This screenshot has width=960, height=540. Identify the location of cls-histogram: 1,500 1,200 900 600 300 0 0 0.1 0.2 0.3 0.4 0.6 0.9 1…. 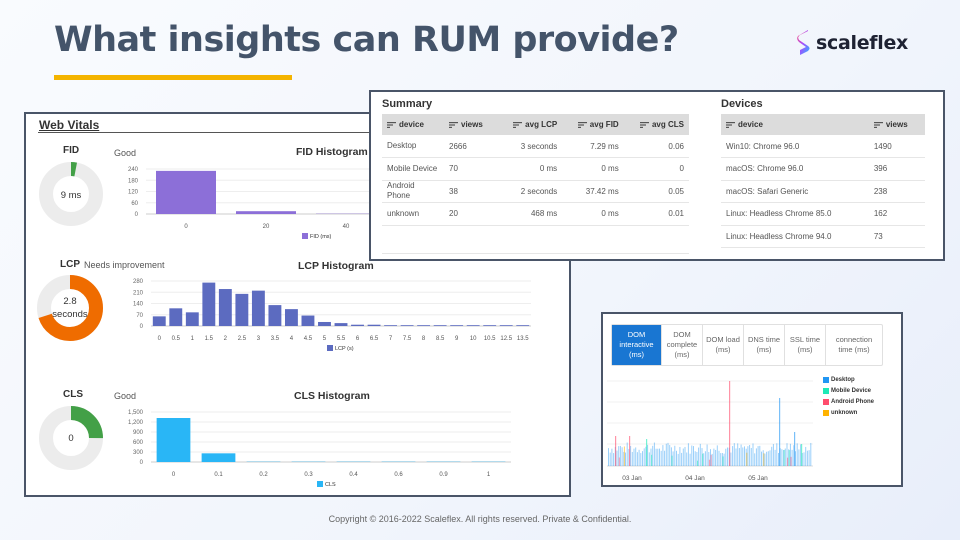
(319, 449).